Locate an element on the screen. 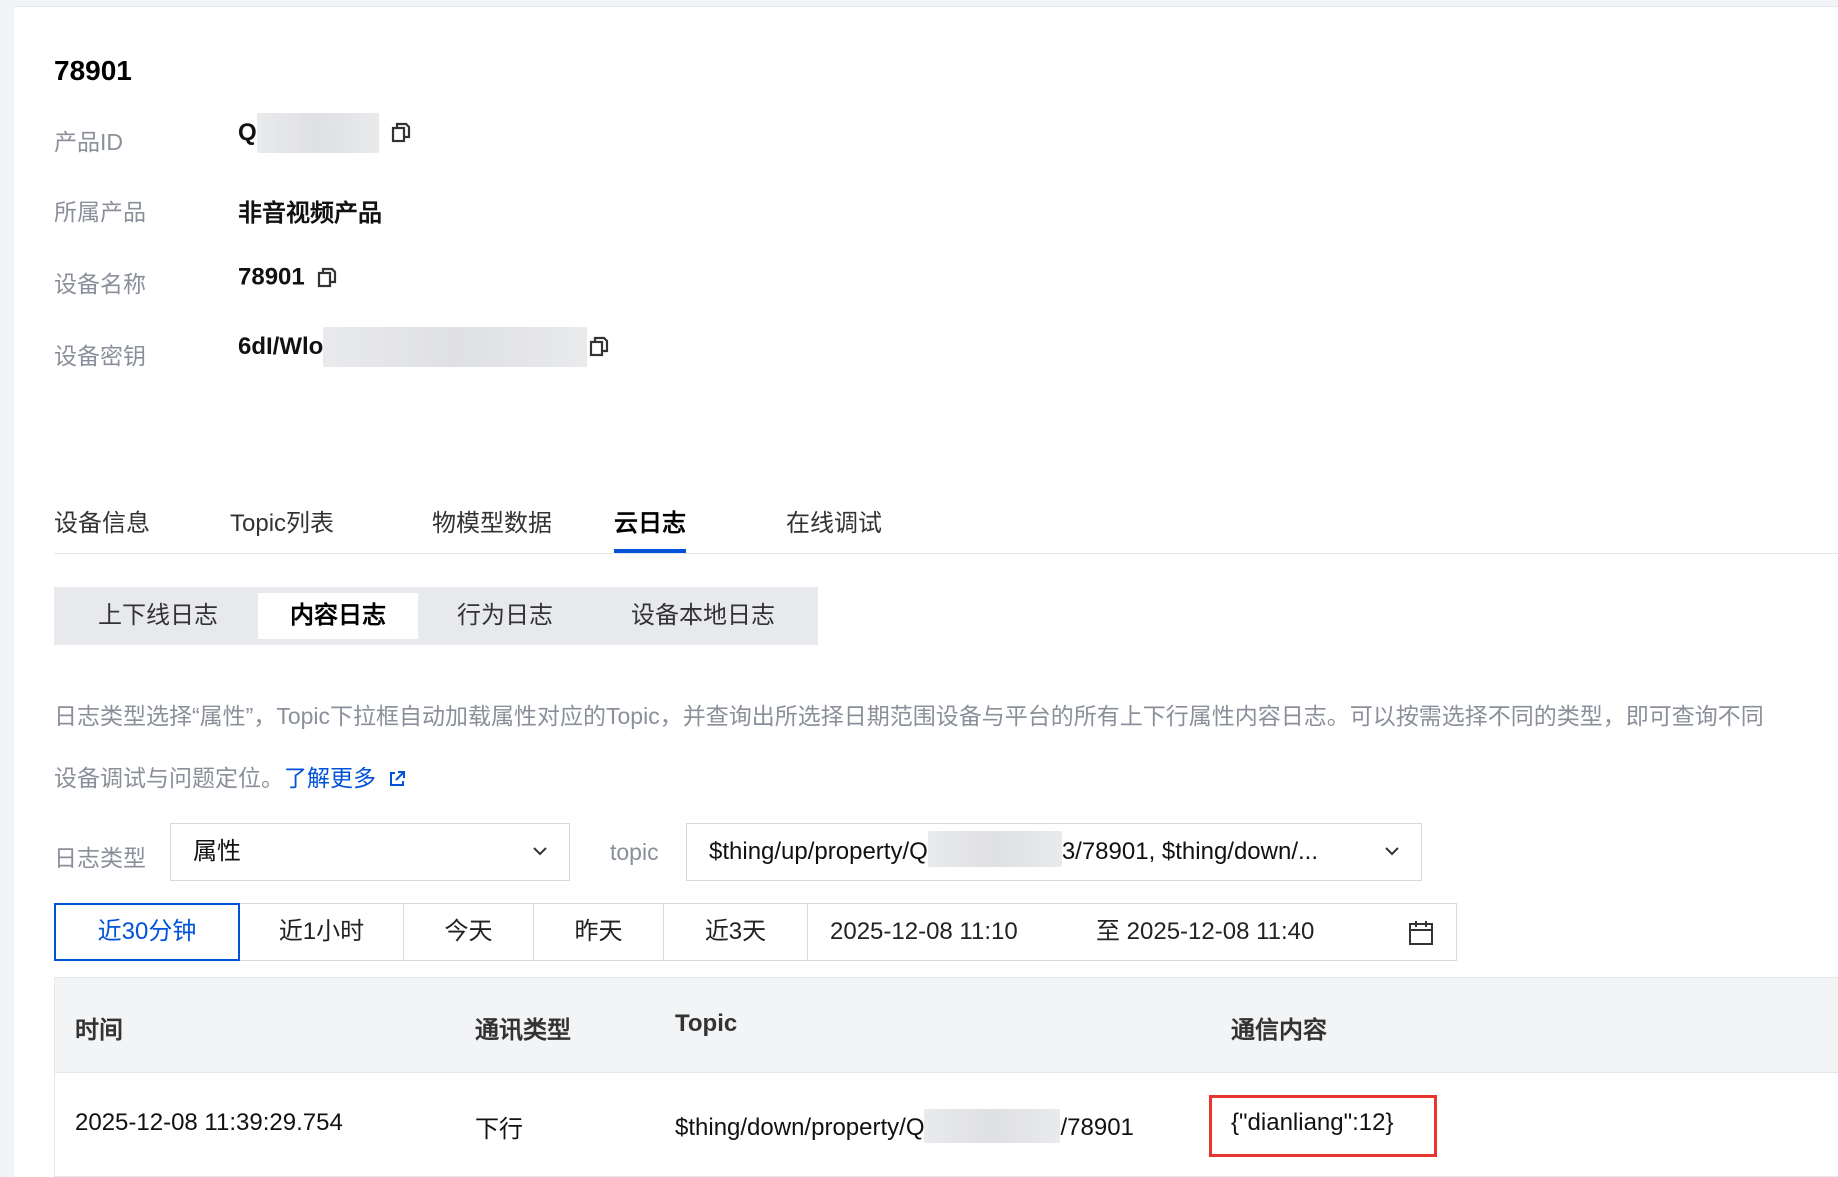  cell-topic-suffix: /78901 is located at coordinates (1097, 1127).